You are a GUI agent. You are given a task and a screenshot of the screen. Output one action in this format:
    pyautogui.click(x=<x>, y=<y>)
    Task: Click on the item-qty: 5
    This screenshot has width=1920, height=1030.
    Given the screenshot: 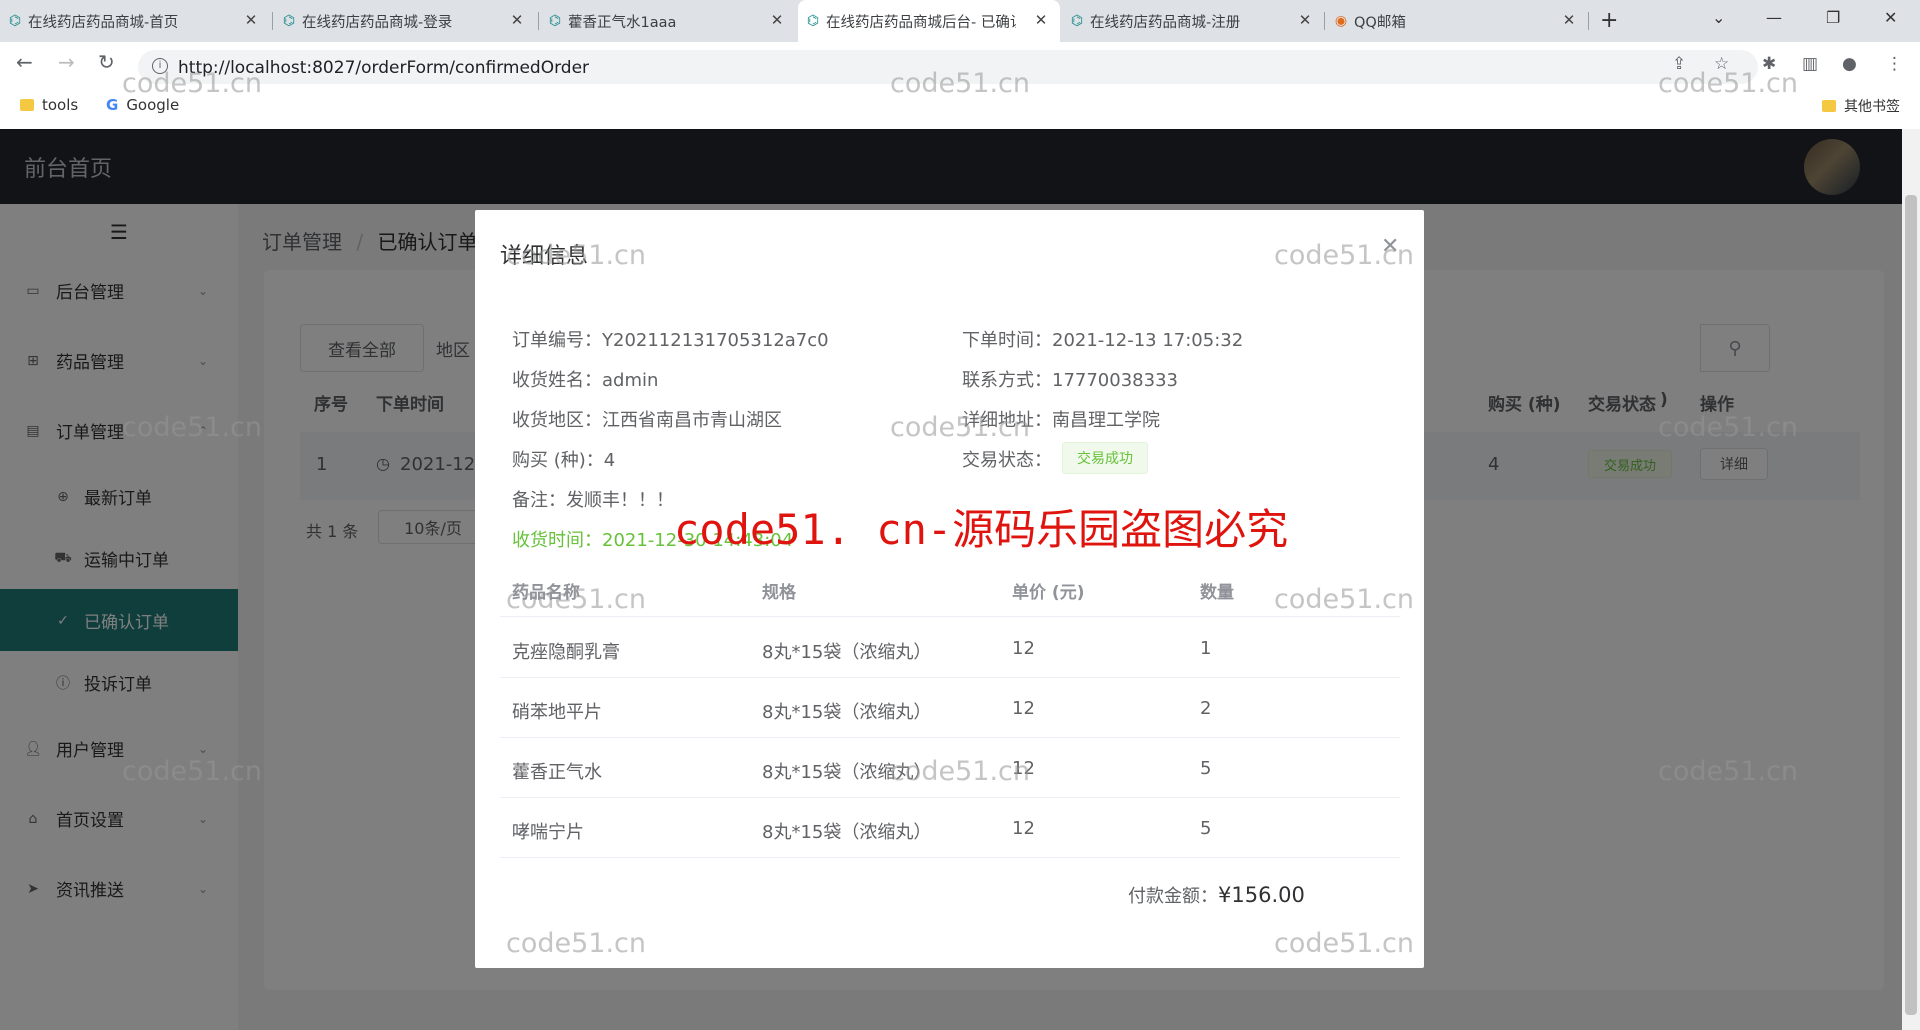 What is the action you would take?
    pyautogui.click(x=1206, y=768)
    